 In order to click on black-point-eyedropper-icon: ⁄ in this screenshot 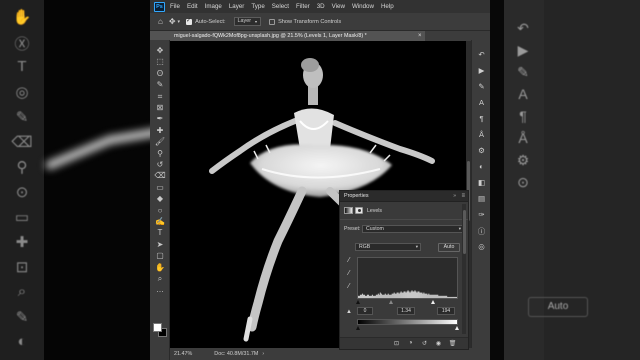, I will do `click(349, 260)`.